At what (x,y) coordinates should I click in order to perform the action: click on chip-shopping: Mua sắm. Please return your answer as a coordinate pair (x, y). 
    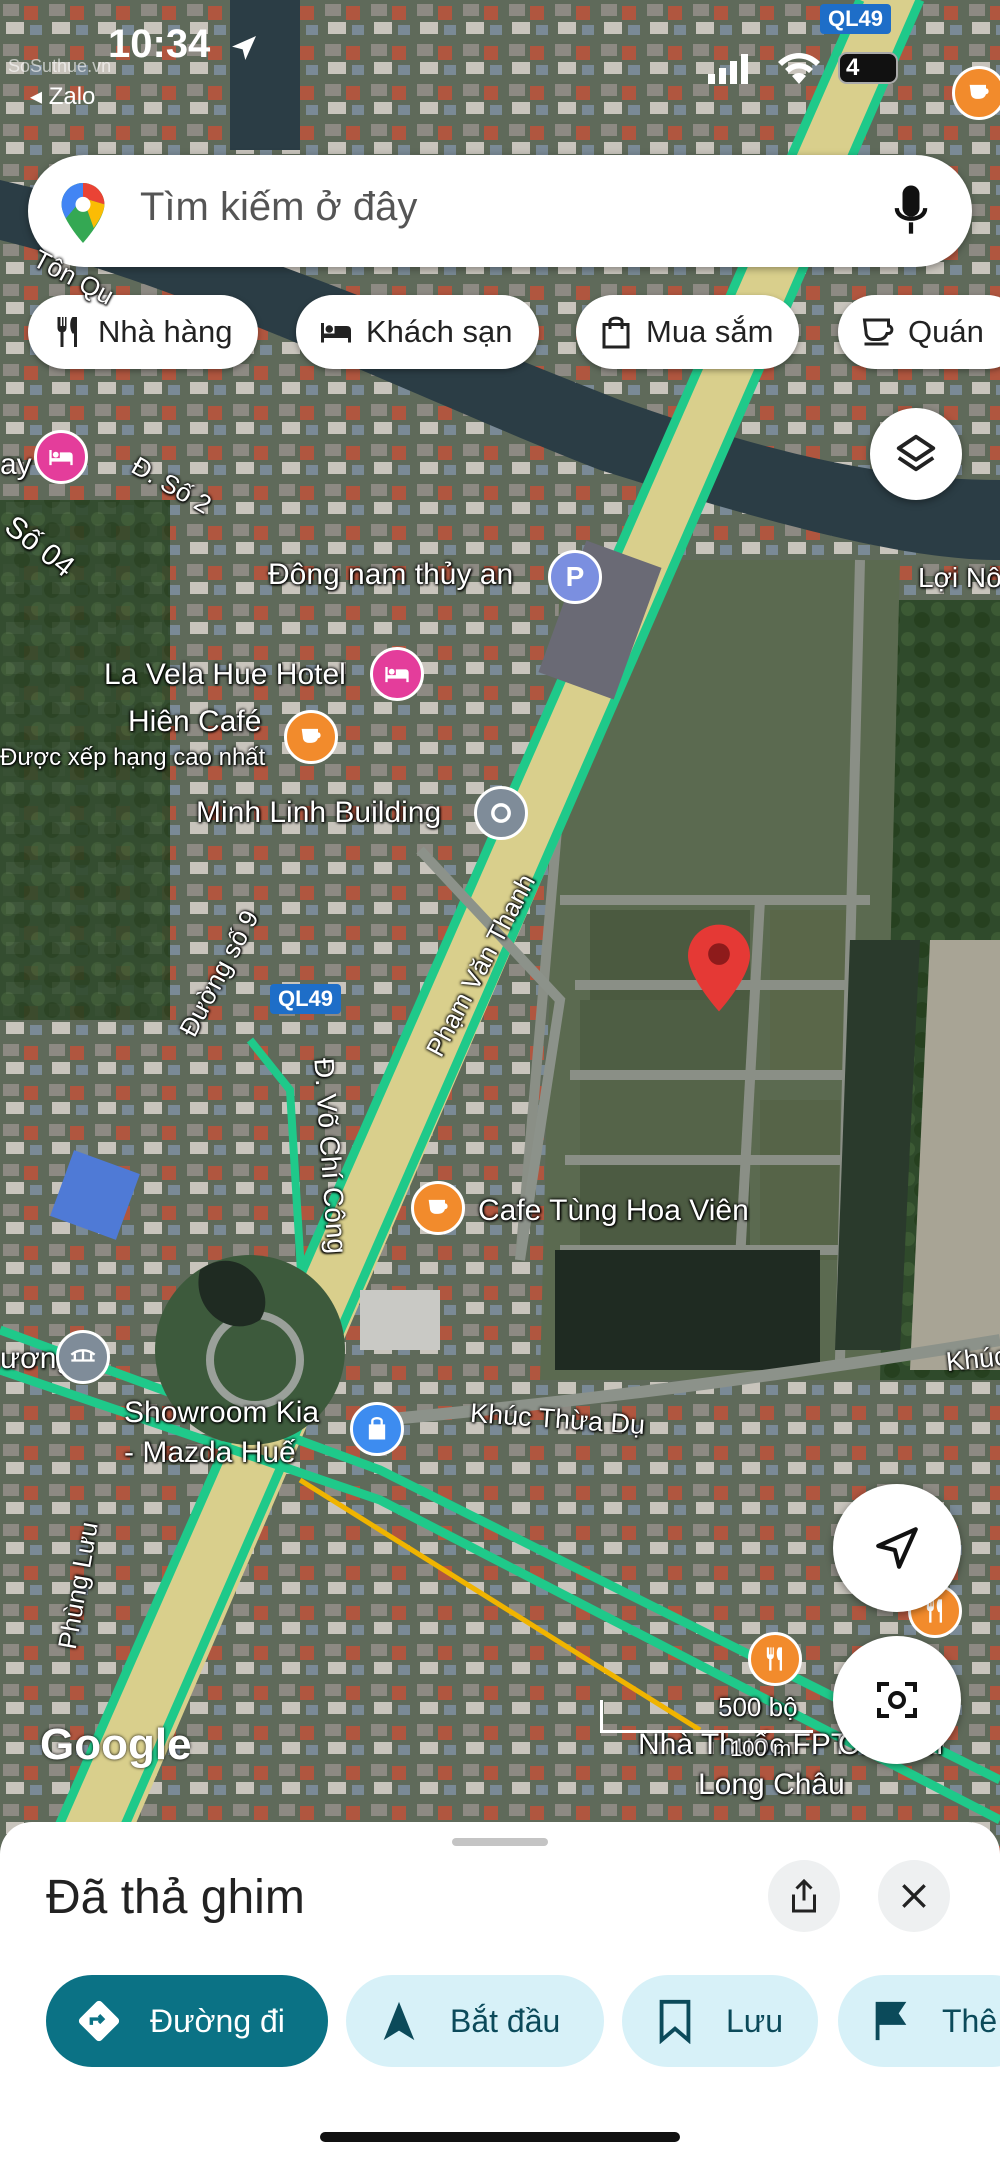
    Looking at the image, I should click on (688, 332).